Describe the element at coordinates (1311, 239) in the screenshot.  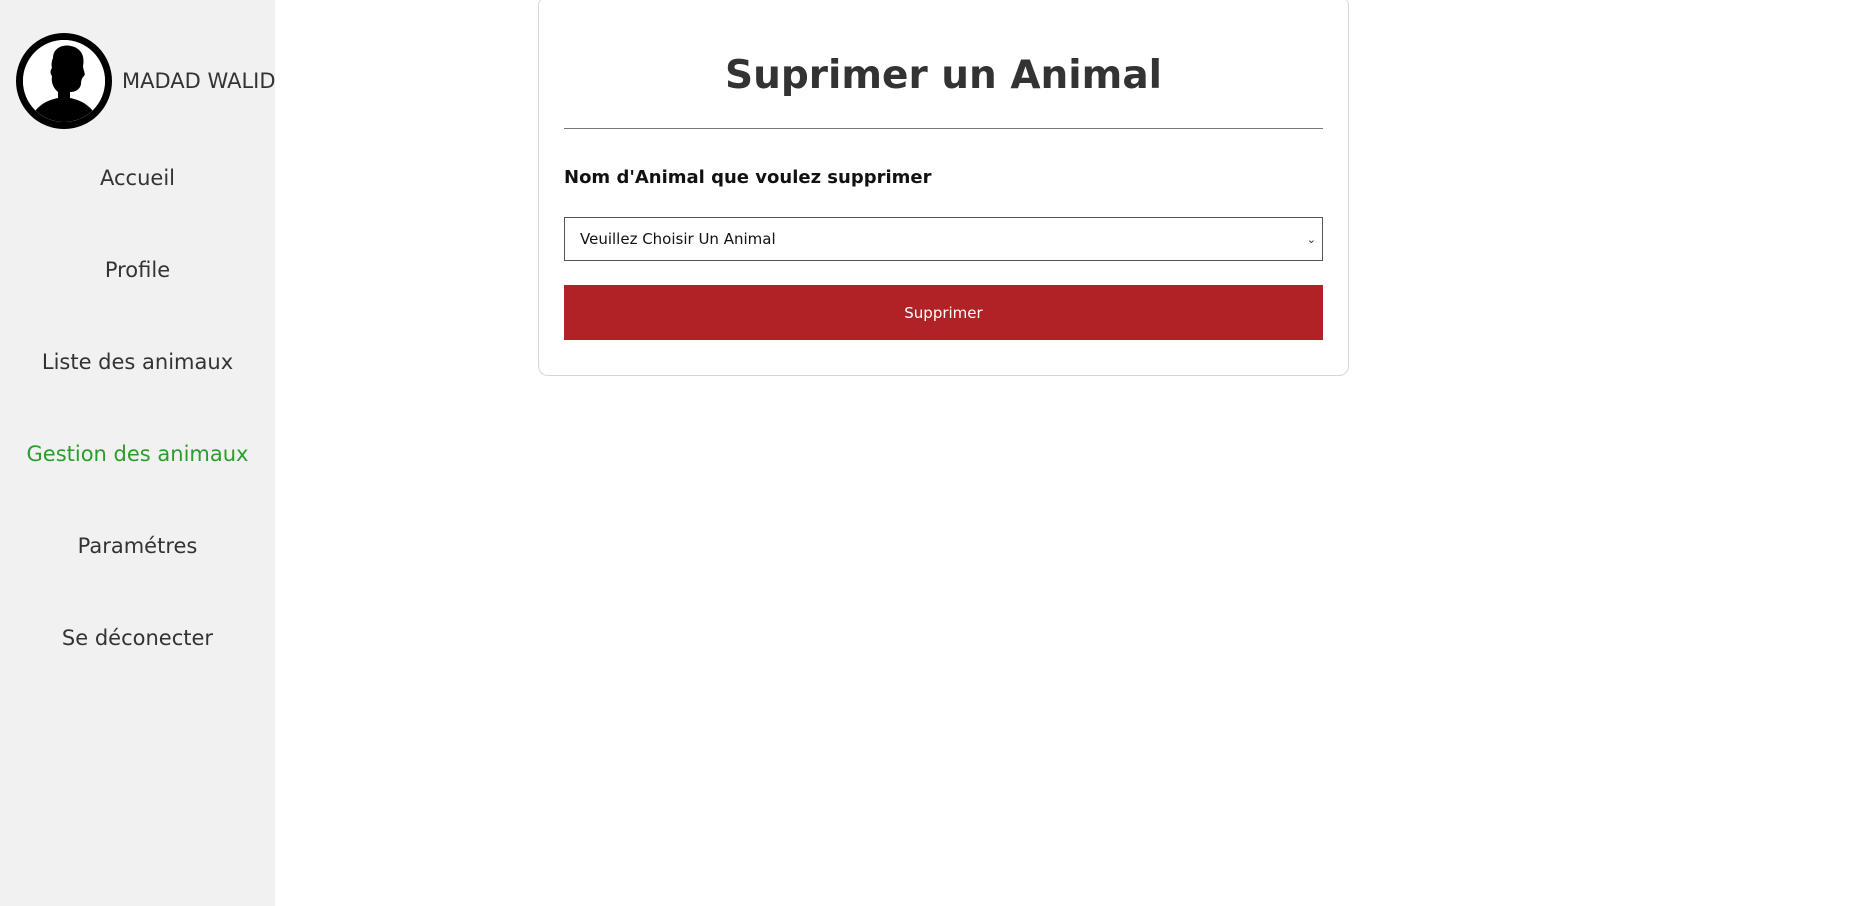
I see `chevron-down-icon: ⌄` at that location.